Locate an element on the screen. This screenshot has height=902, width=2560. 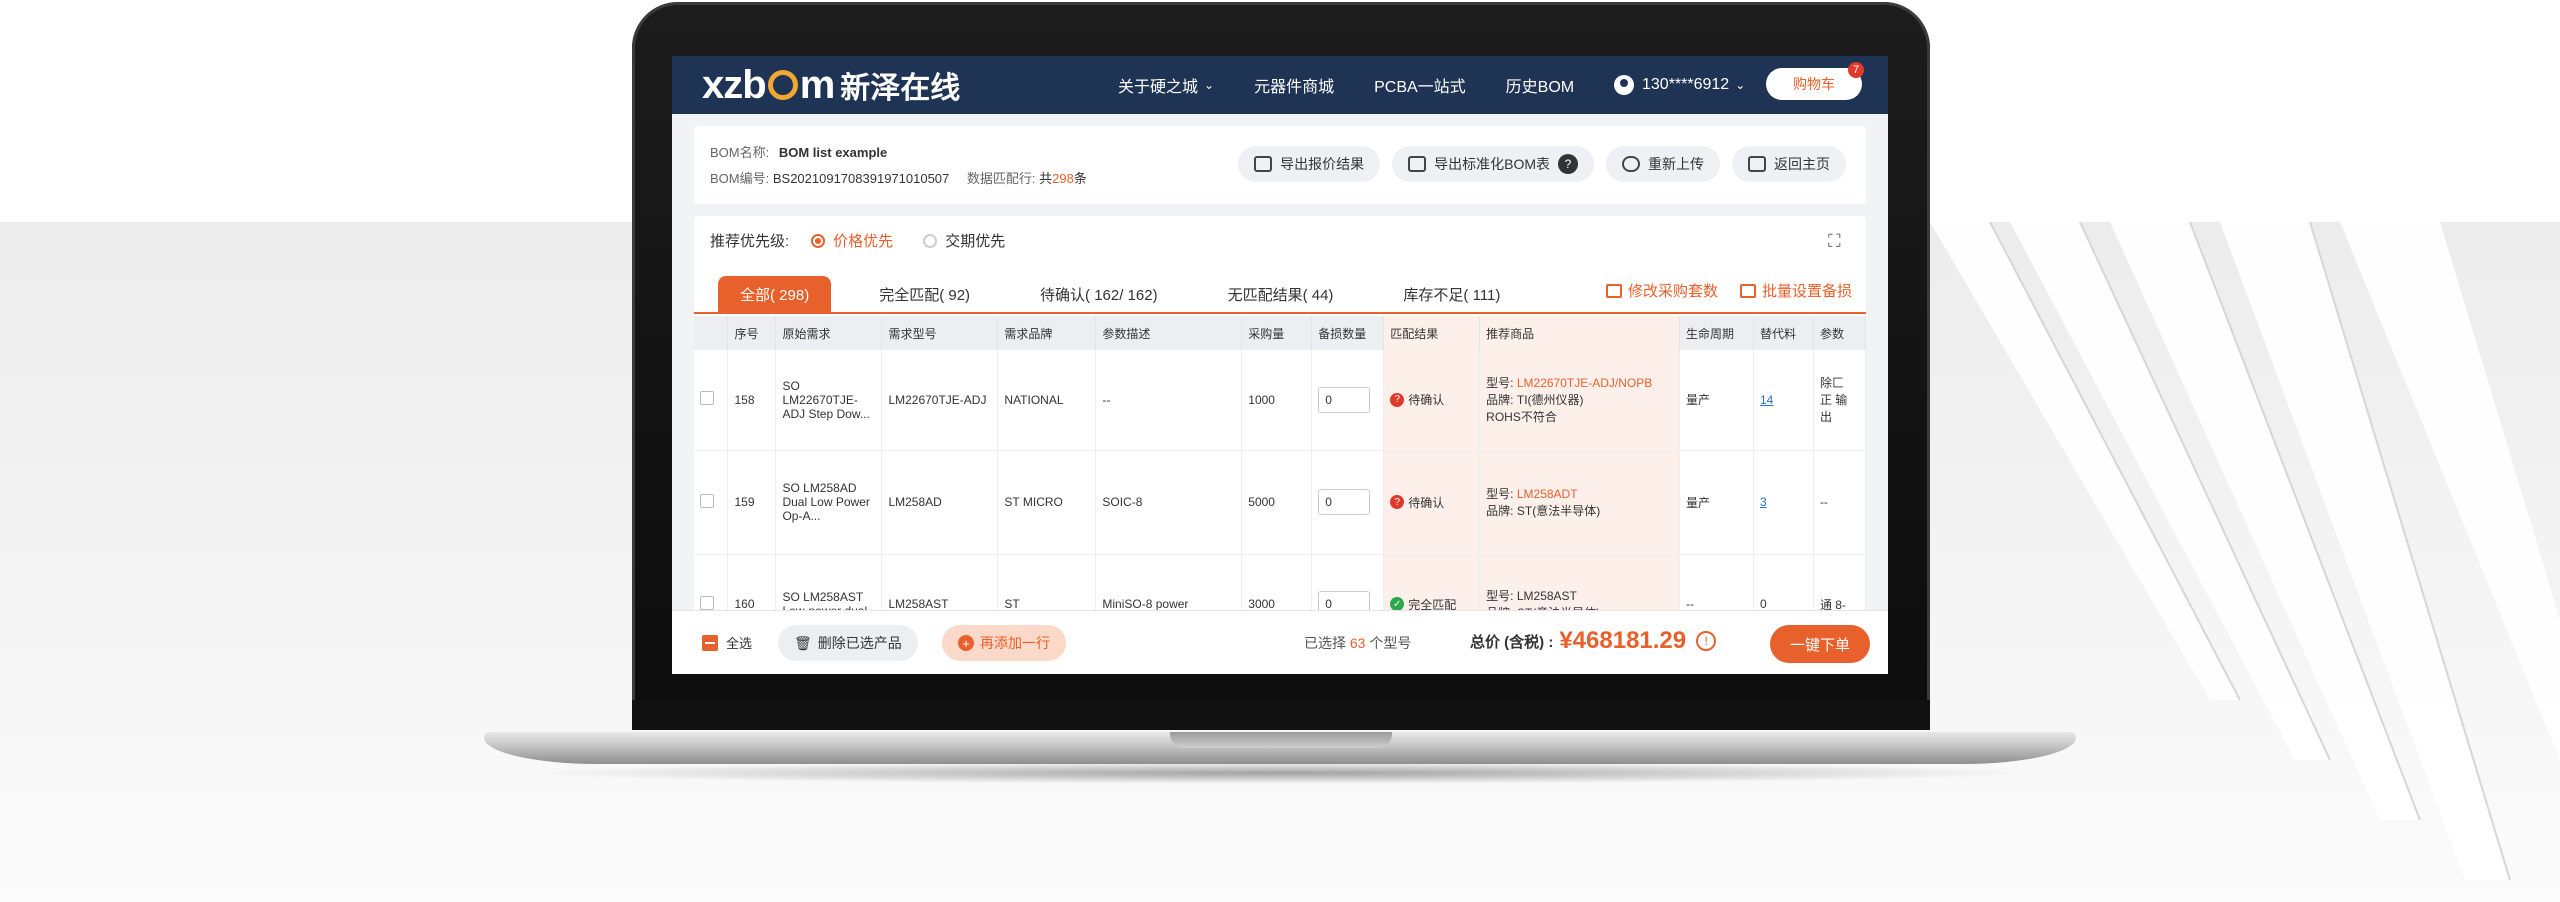
bom-match-prefix: 共 is located at coordinates (1046, 178).